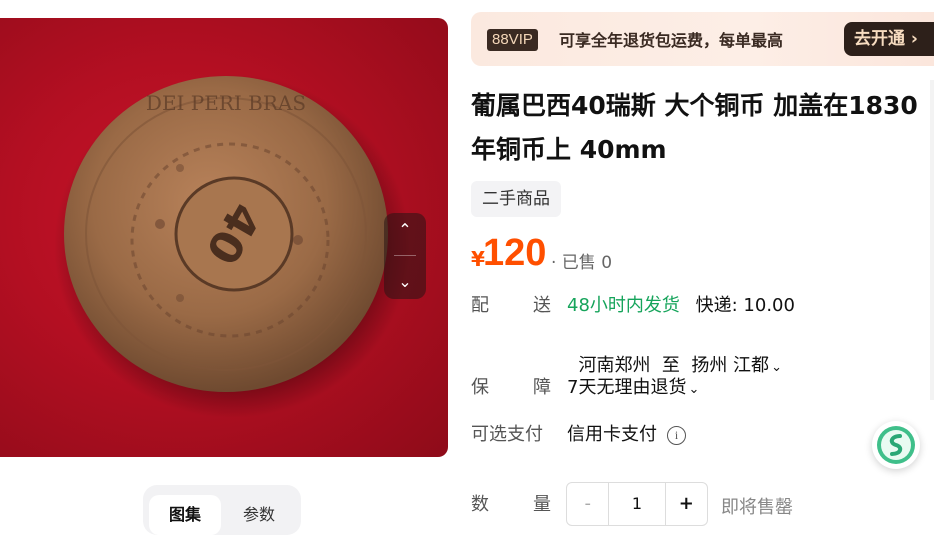 The image size is (934, 535). What do you see at coordinates (588, 504) in the screenshot?
I see `quantity-minus-button: -` at bounding box center [588, 504].